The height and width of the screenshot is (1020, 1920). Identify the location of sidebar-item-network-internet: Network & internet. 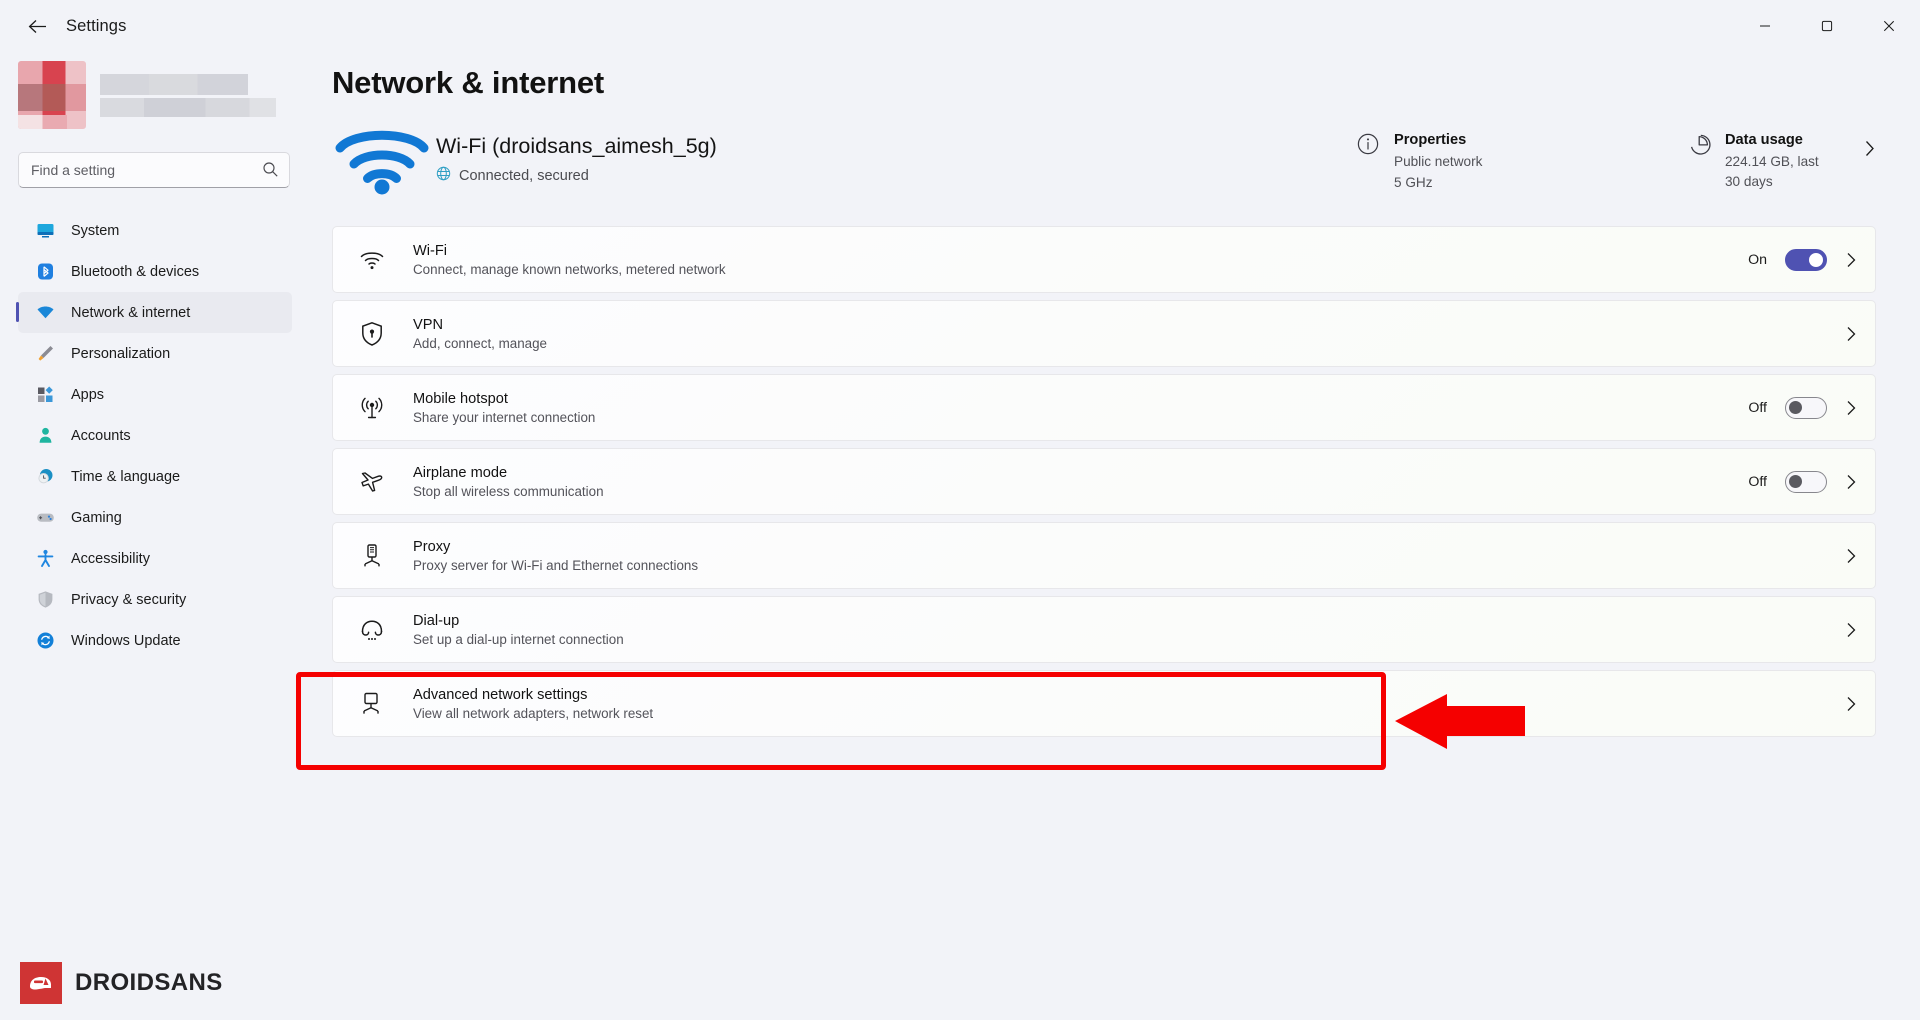
(154, 312).